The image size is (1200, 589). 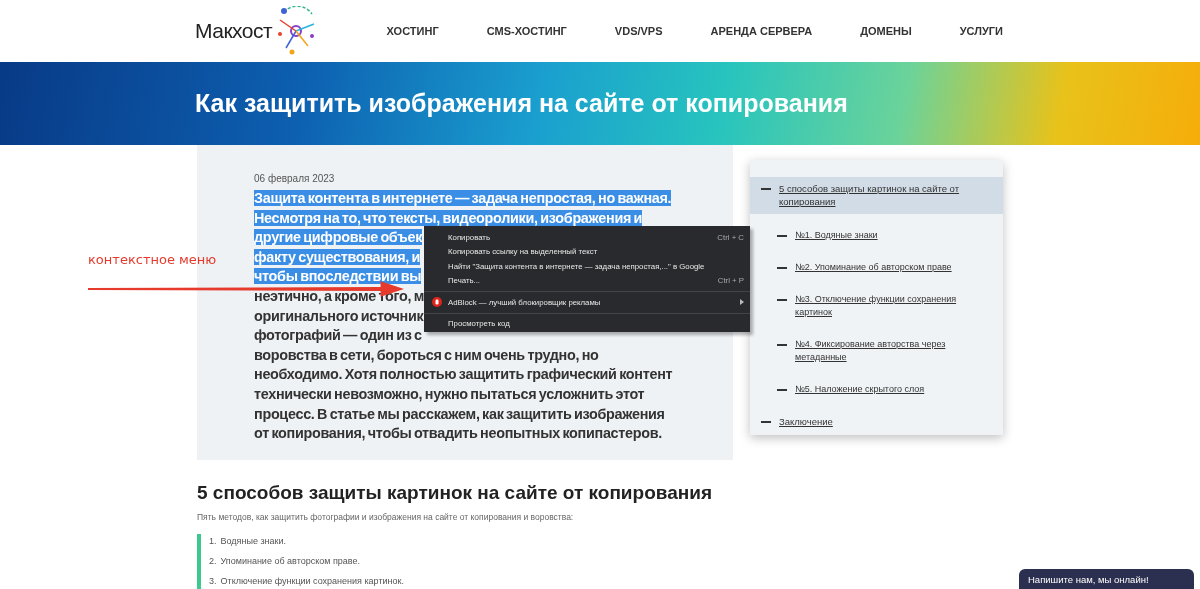 I want to click on submenu-arrow-icon, so click(x=742, y=302).